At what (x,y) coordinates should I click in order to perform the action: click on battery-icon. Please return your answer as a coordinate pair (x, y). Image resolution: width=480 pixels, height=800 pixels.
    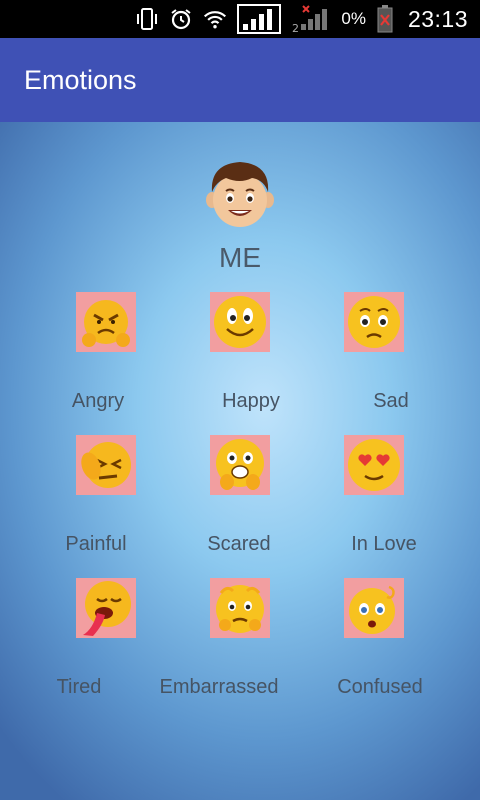
    Looking at the image, I should click on (385, 19).